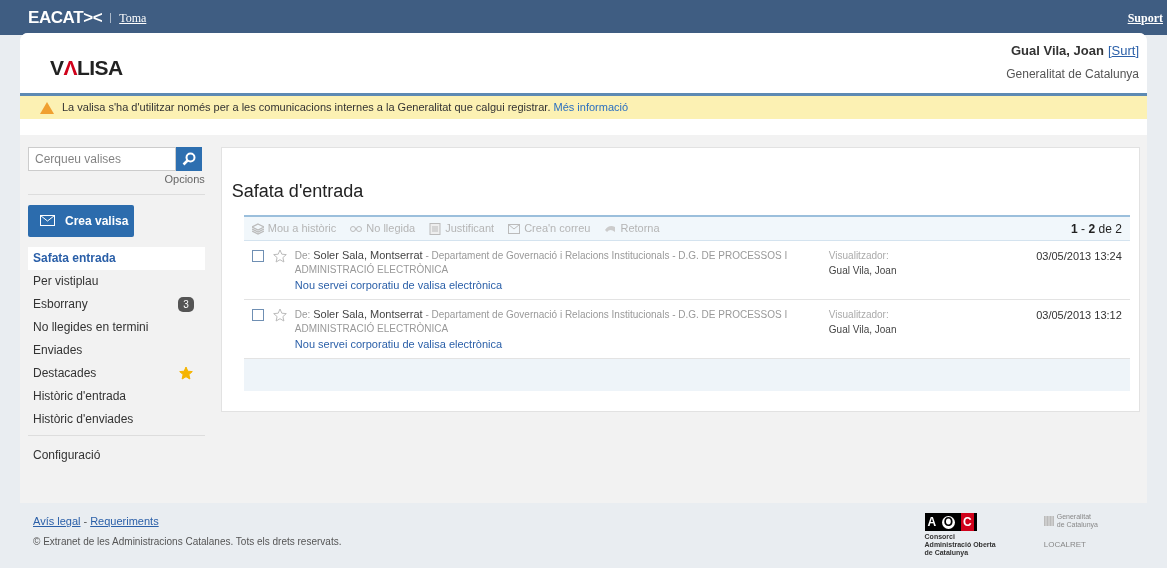 The width and height of the screenshot is (1167, 568). I want to click on message-date: 03/05/2013 13:12, so click(1079, 315).